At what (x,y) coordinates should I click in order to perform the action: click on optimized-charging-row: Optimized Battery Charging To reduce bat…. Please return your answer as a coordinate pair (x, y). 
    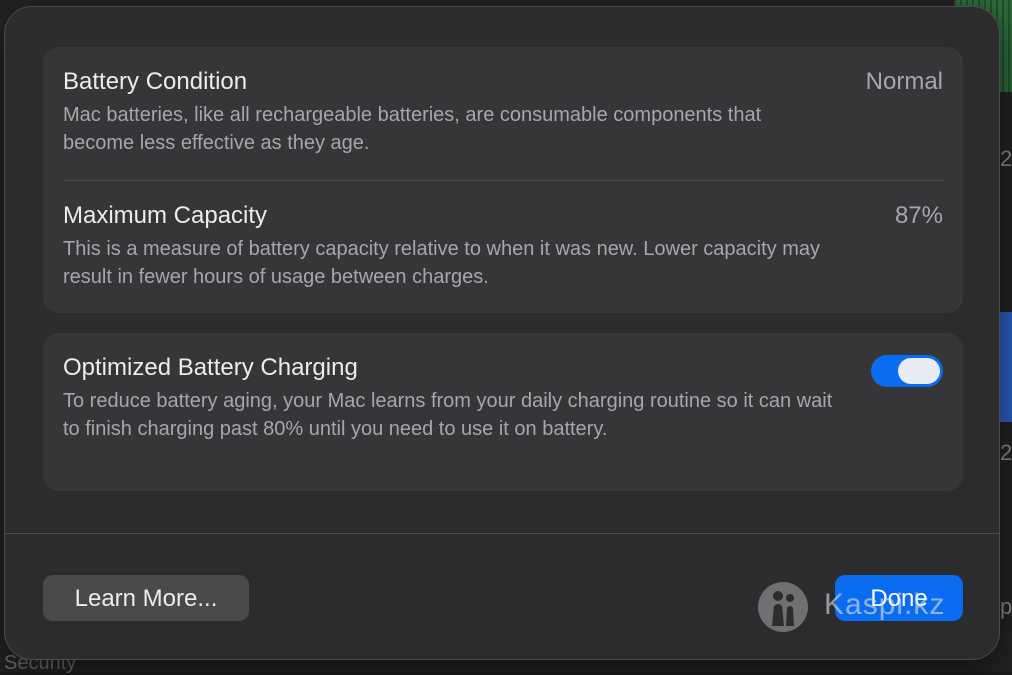
    Looking at the image, I should click on (503, 398).